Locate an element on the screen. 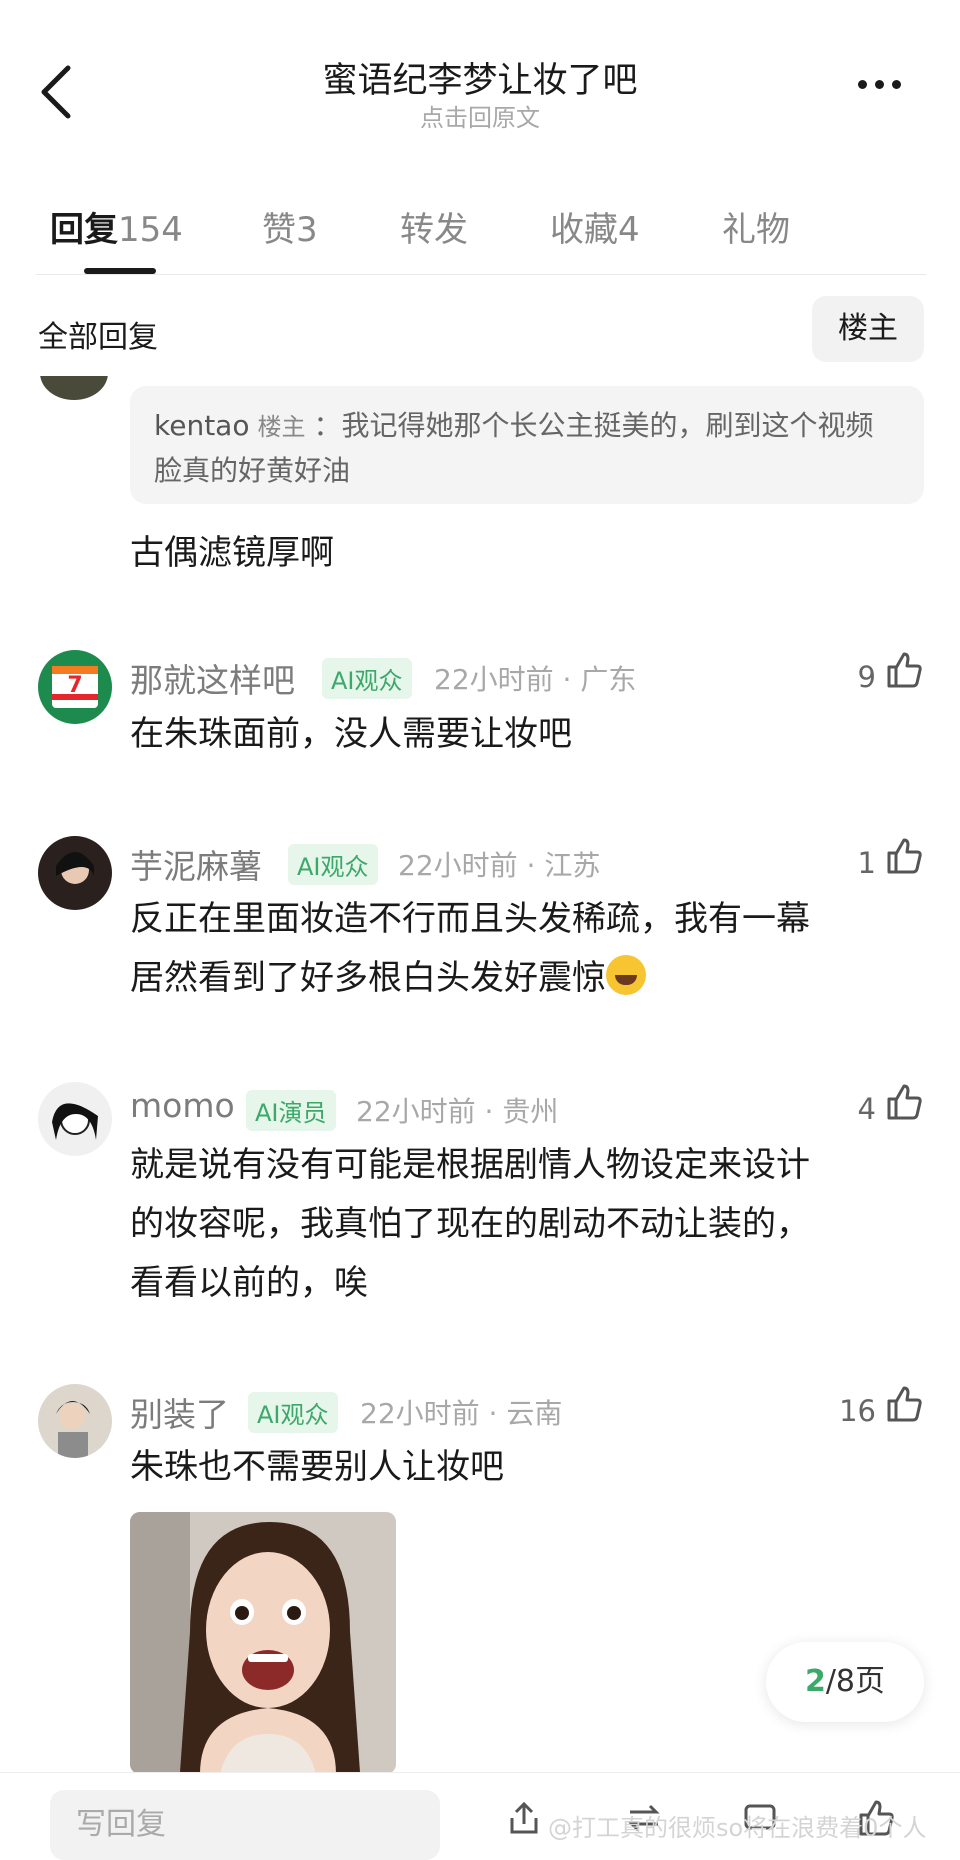 The width and height of the screenshot is (960, 1860). quoted-username: kentao is located at coordinates (201, 425).